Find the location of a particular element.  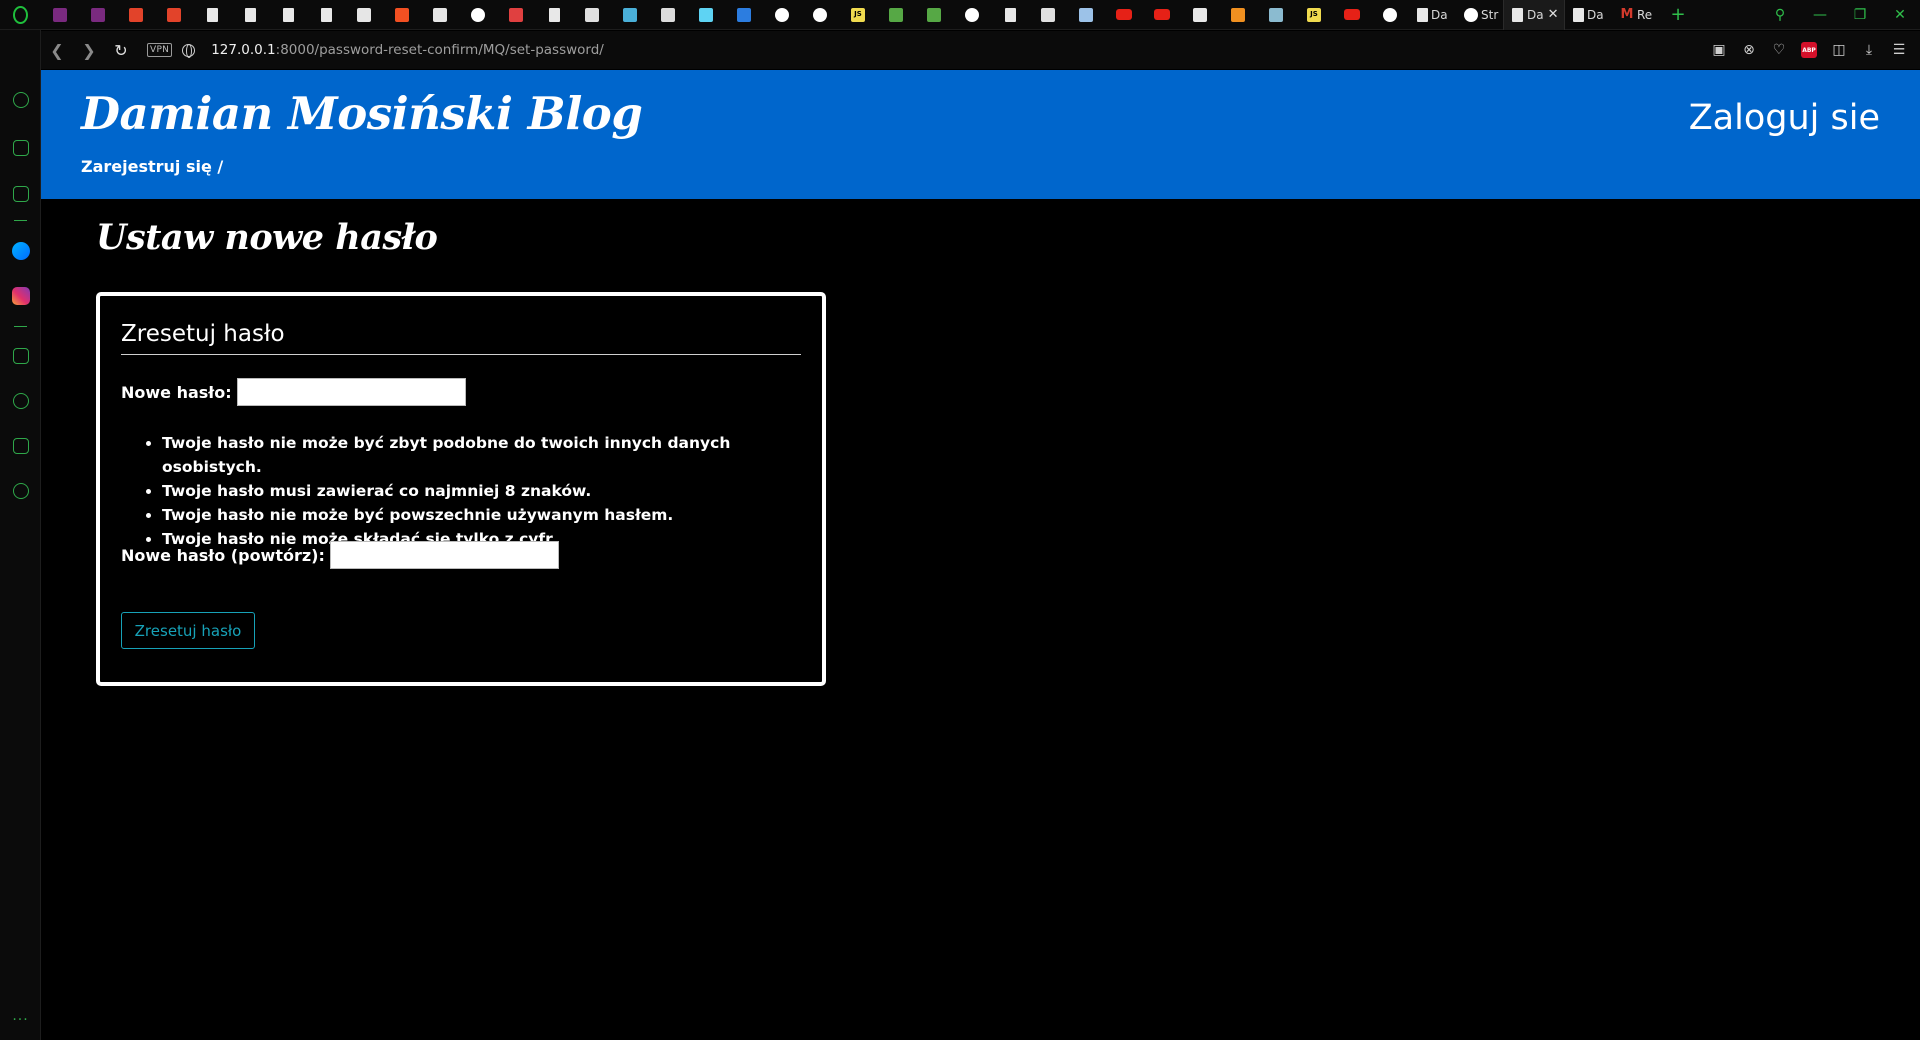

tracker-blocker-icon: ⊗ is located at coordinates (1749, 50).